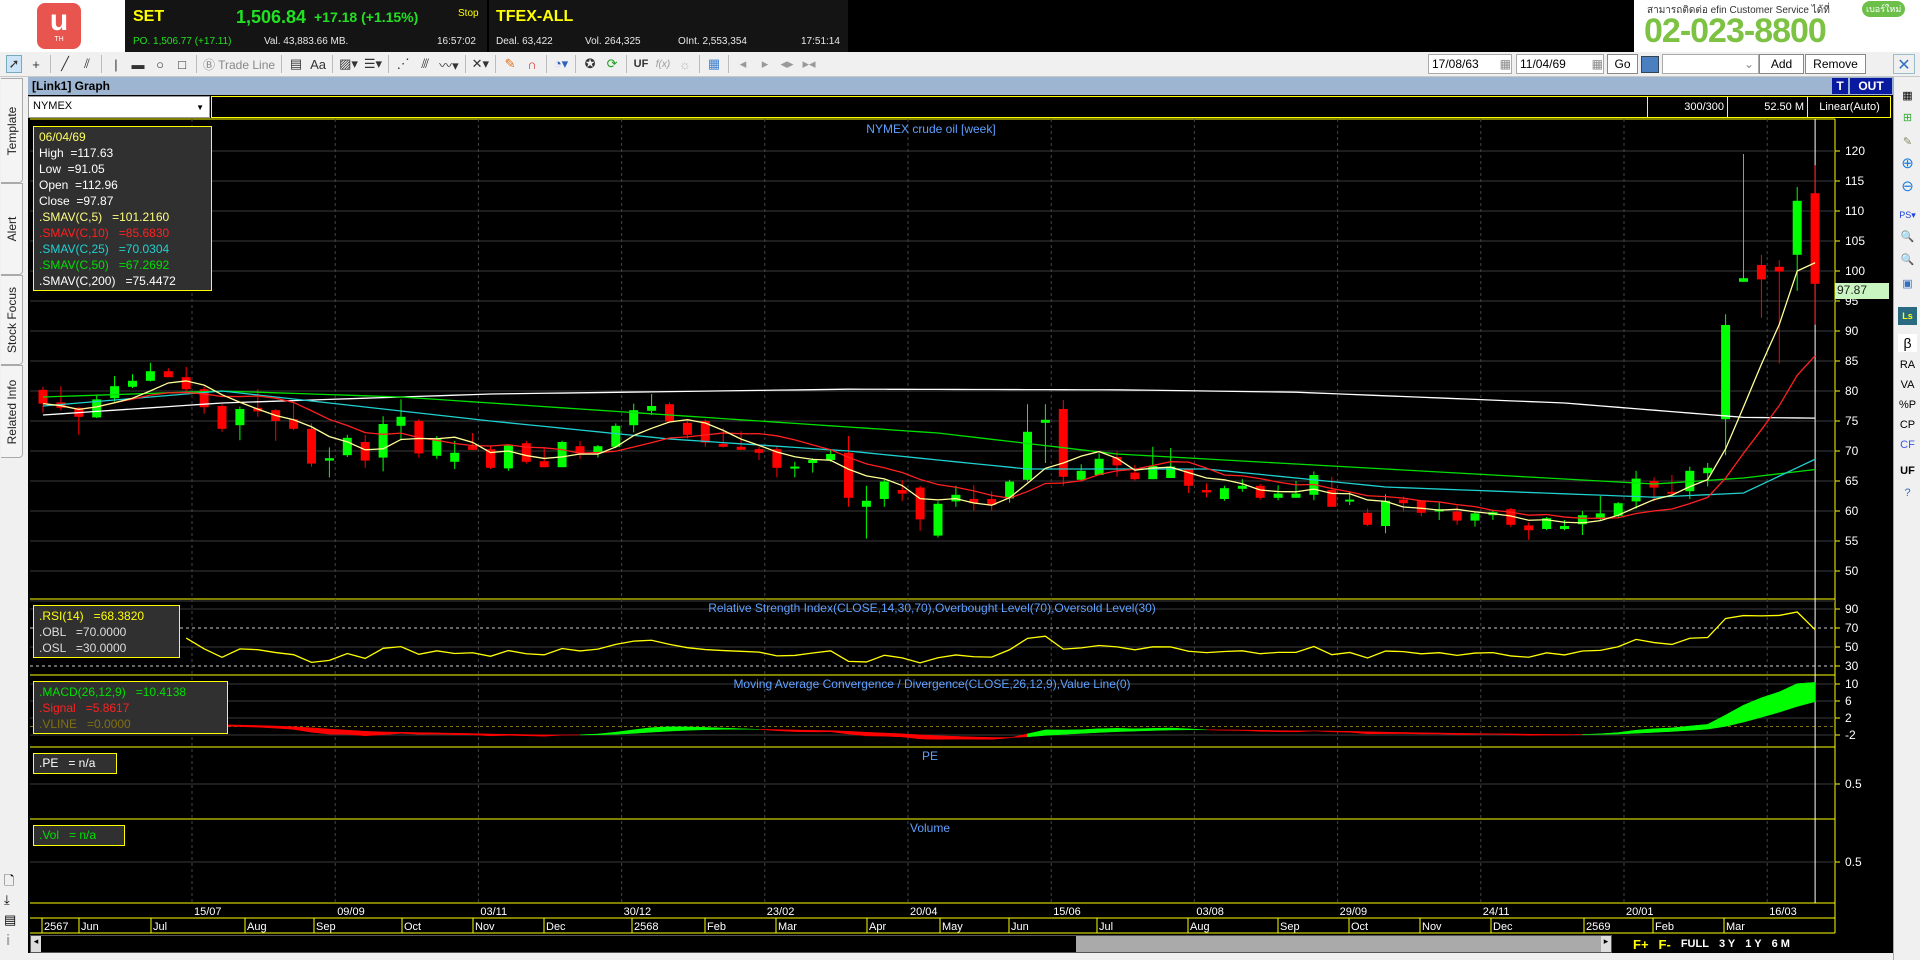 The width and height of the screenshot is (1920, 960). I want to click on uf-button: UF, so click(1907, 471).